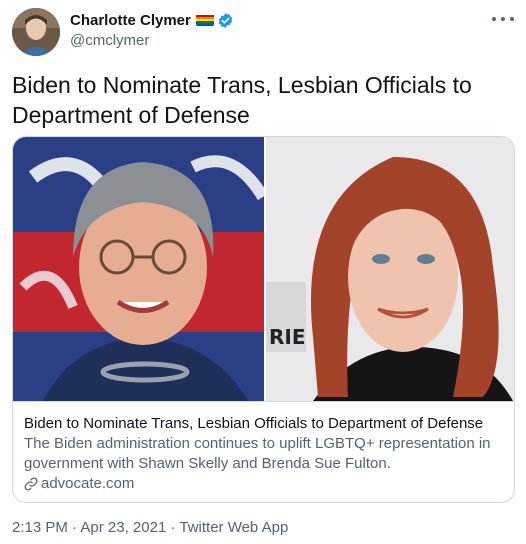 The width and height of the screenshot is (526, 544). What do you see at coordinates (225, 20) in the screenshot?
I see `verified-badge-icon` at bounding box center [225, 20].